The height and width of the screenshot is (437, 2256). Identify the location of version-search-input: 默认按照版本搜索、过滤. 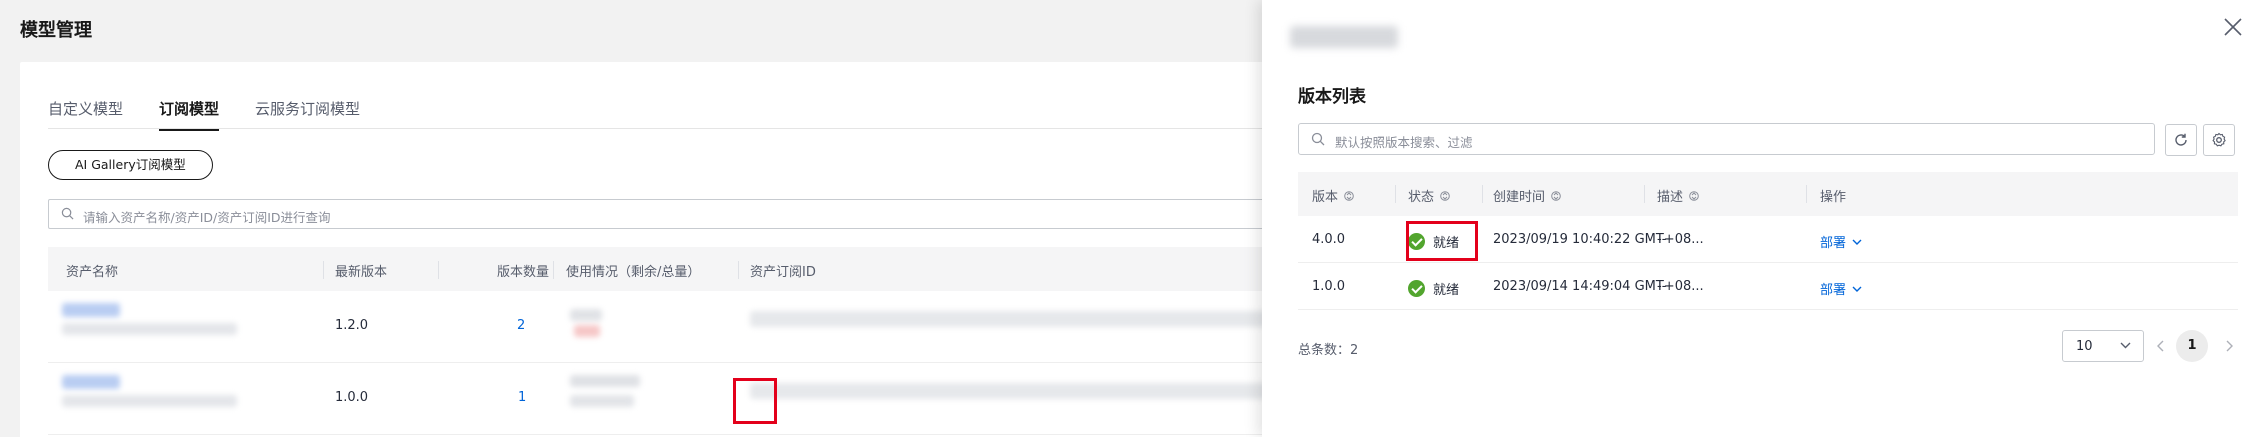
(1726, 139).